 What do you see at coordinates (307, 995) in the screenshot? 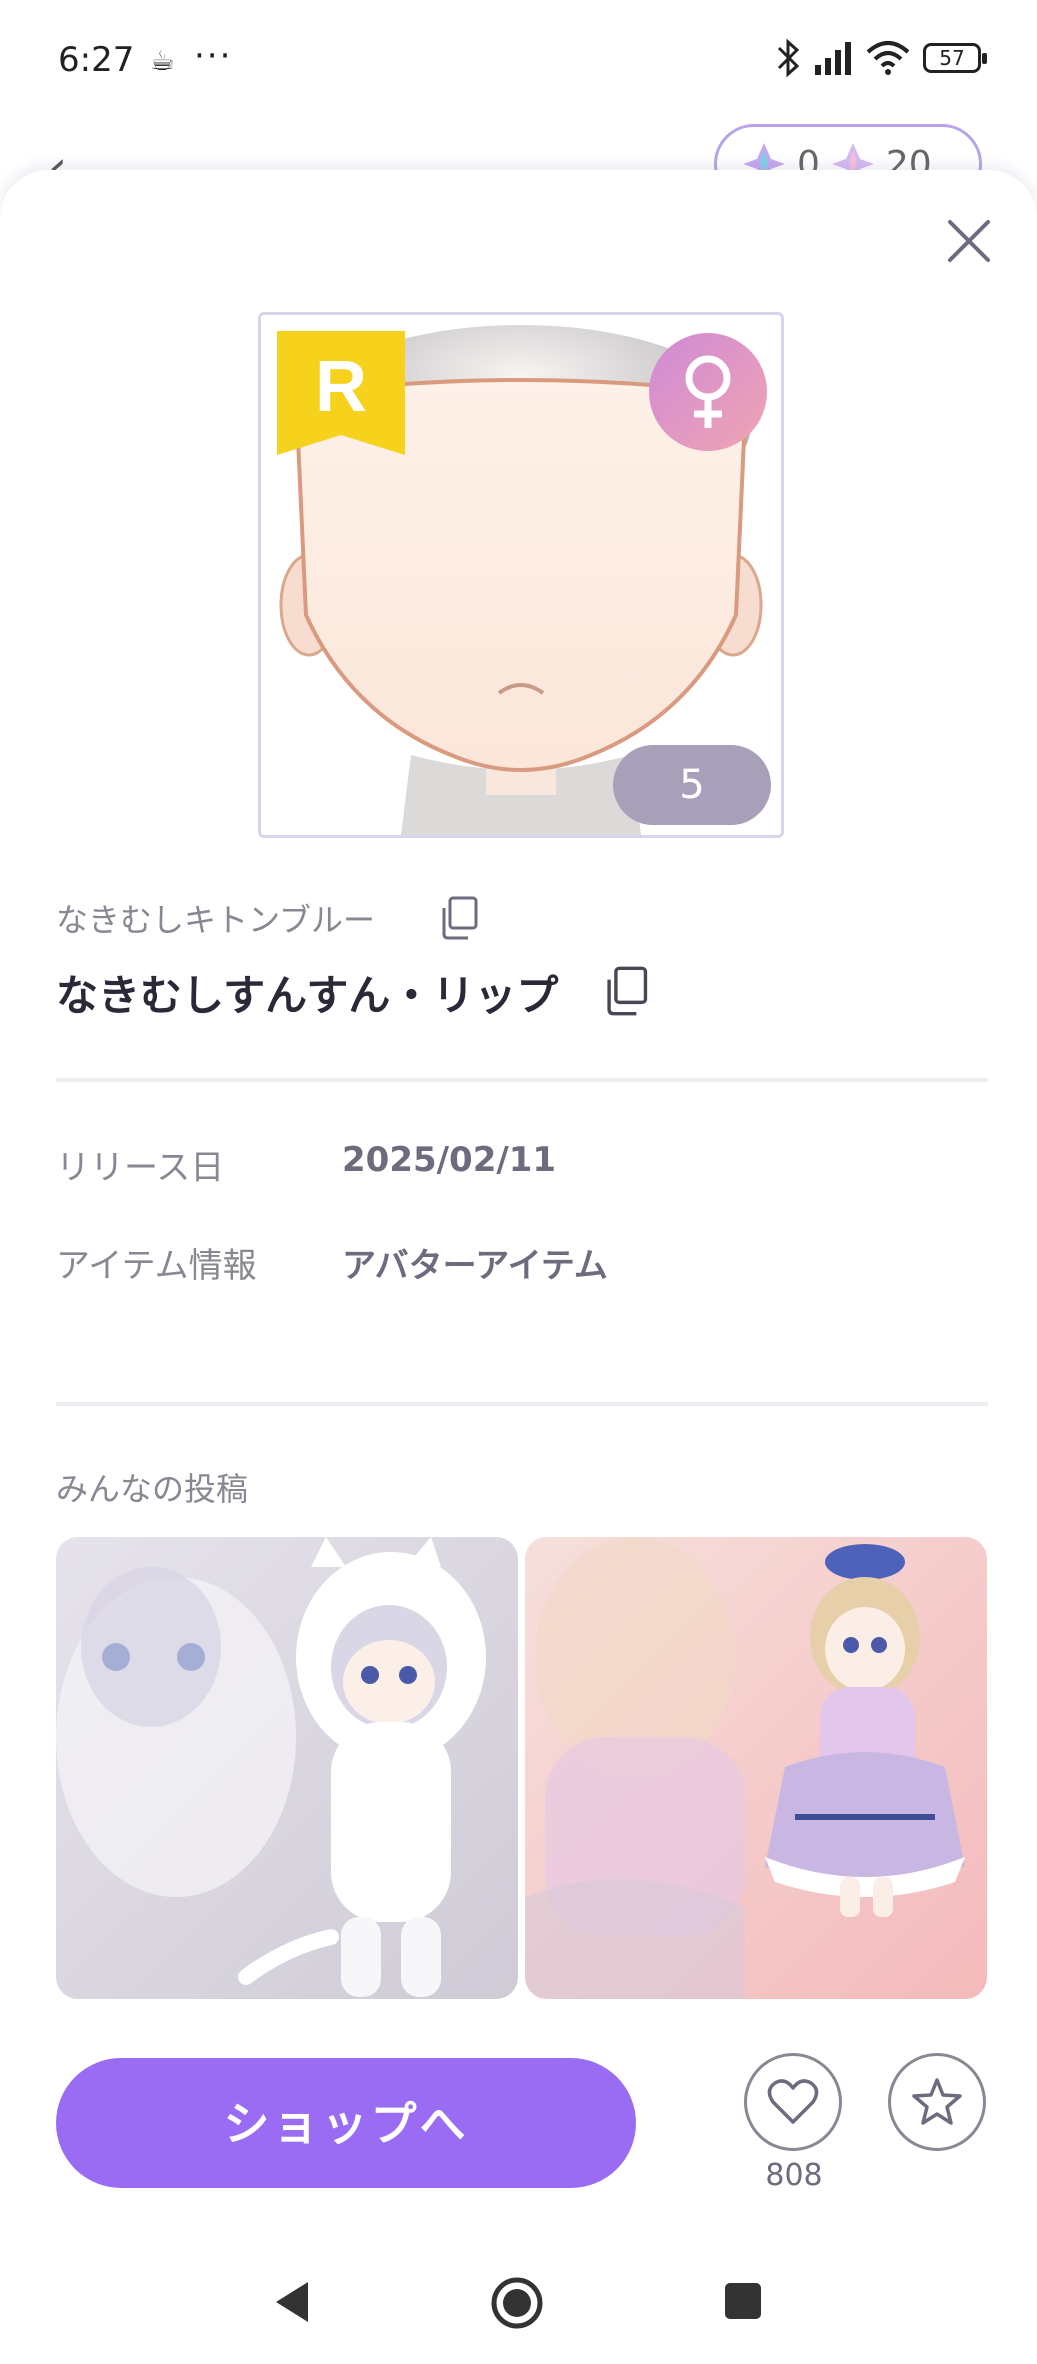
I see `item-name: なきむしすんすん・リップ` at bounding box center [307, 995].